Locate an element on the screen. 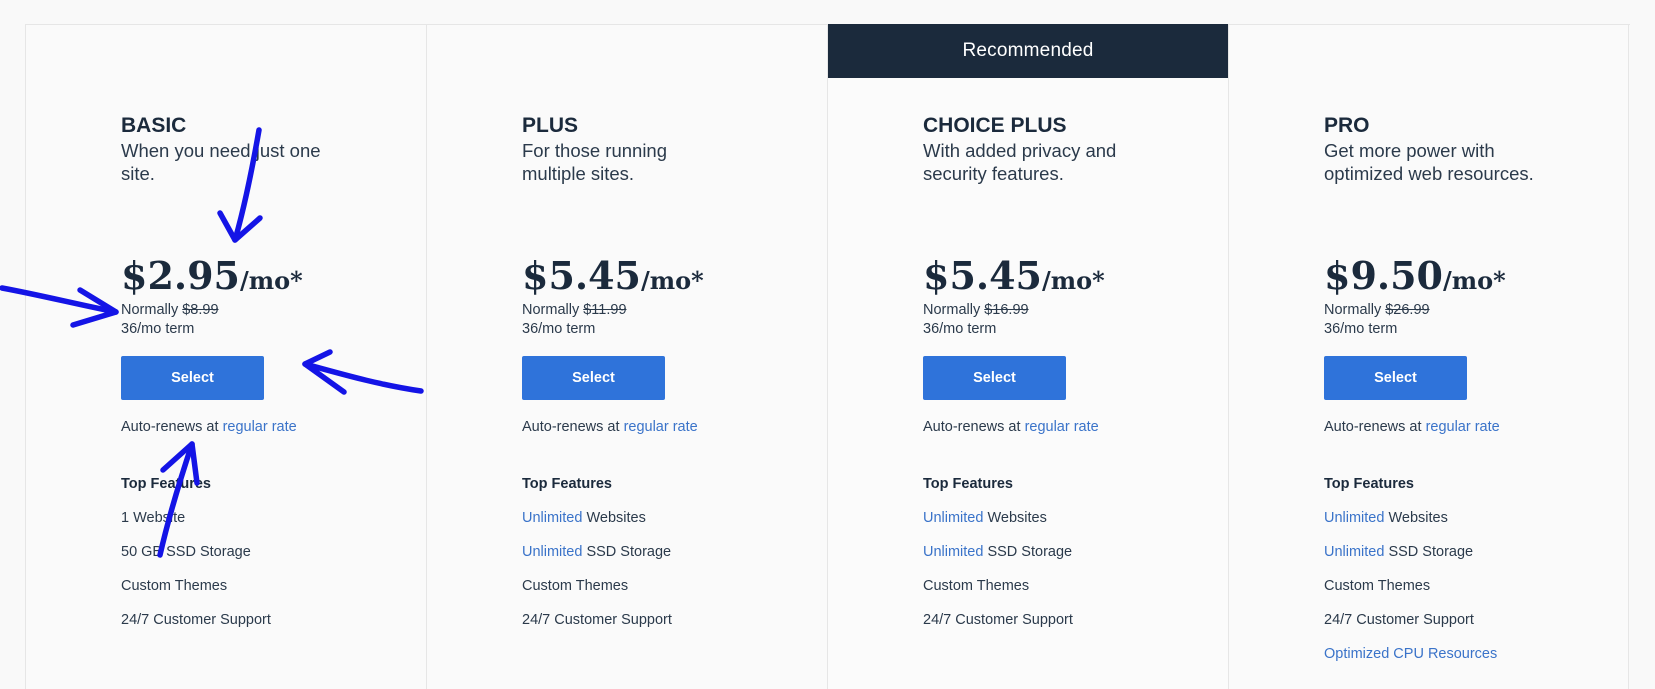 The width and height of the screenshot is (1655, 689). normally-price: $16.99 is located at coordinates (1006, 310).